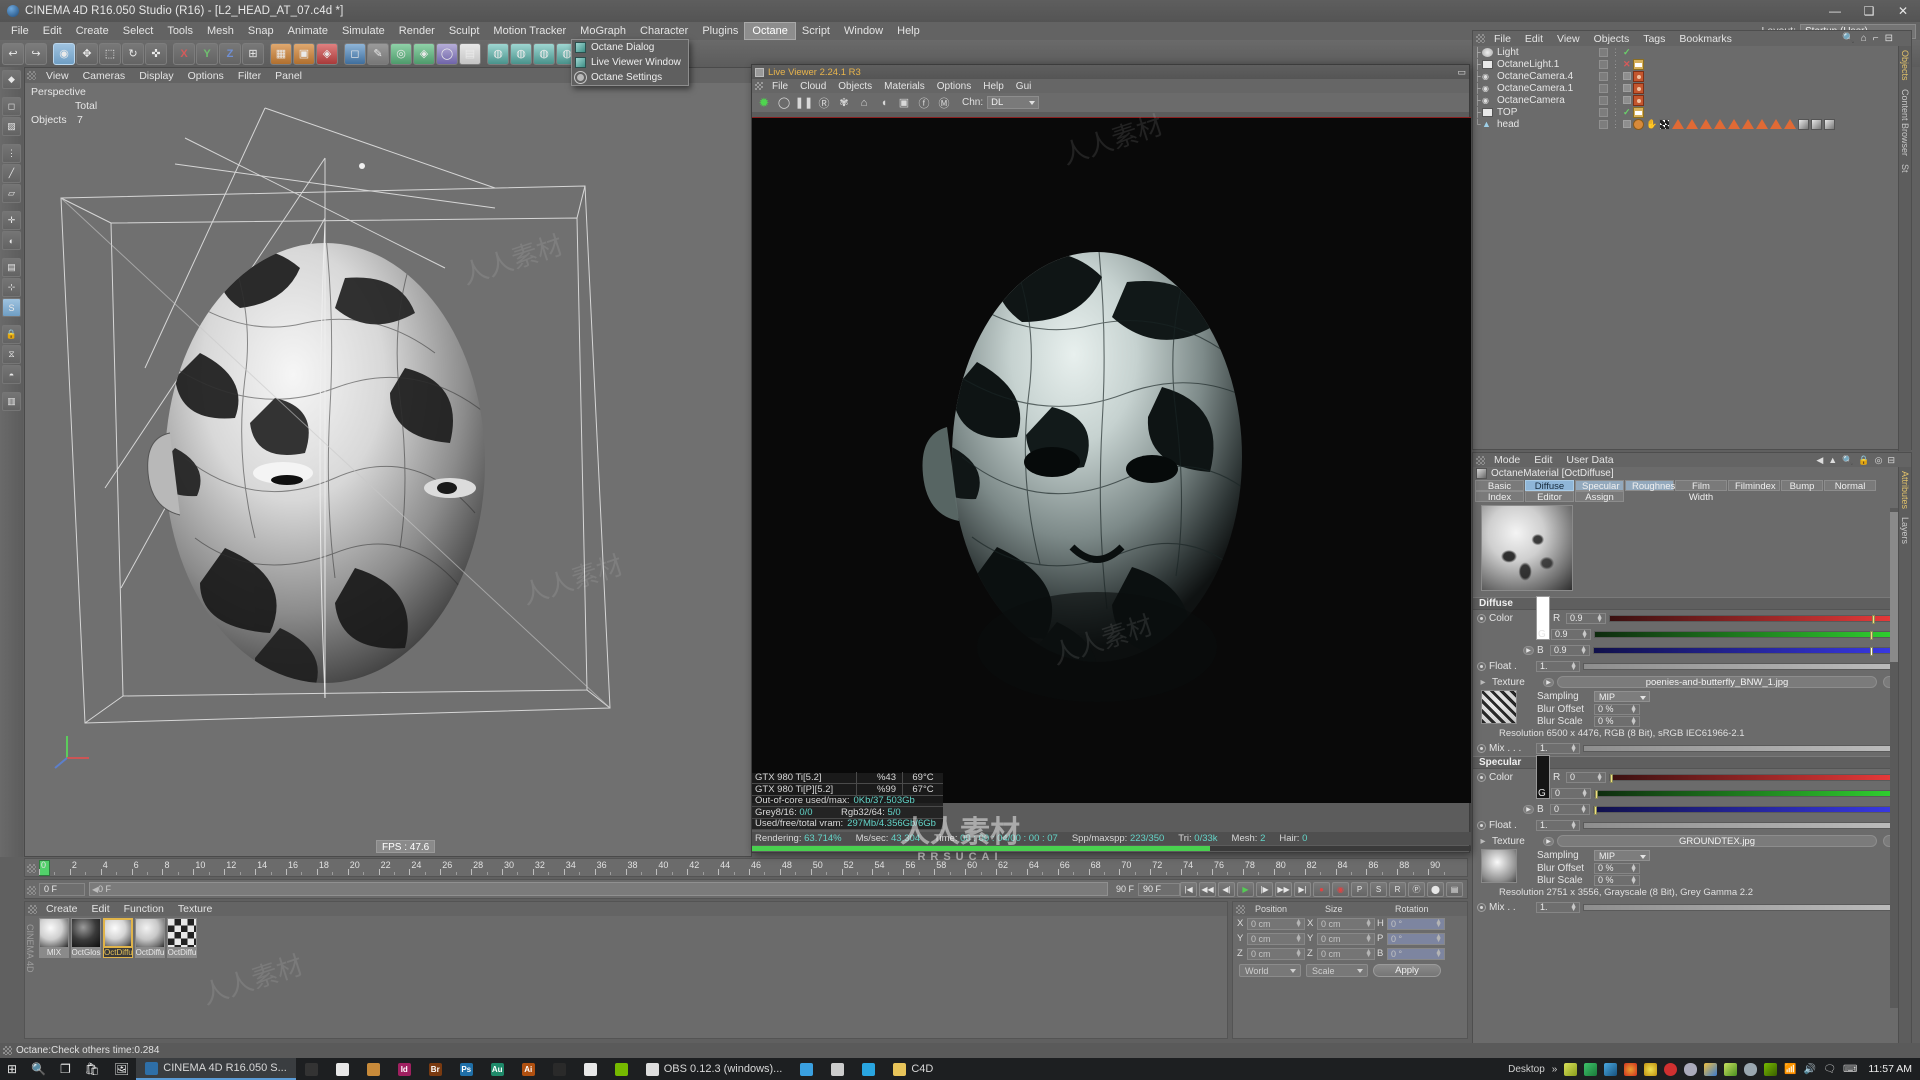 This screenshot has height=1080, width=1920. I want to click on back-arrow-icon: ◀, so click(1819, 460).